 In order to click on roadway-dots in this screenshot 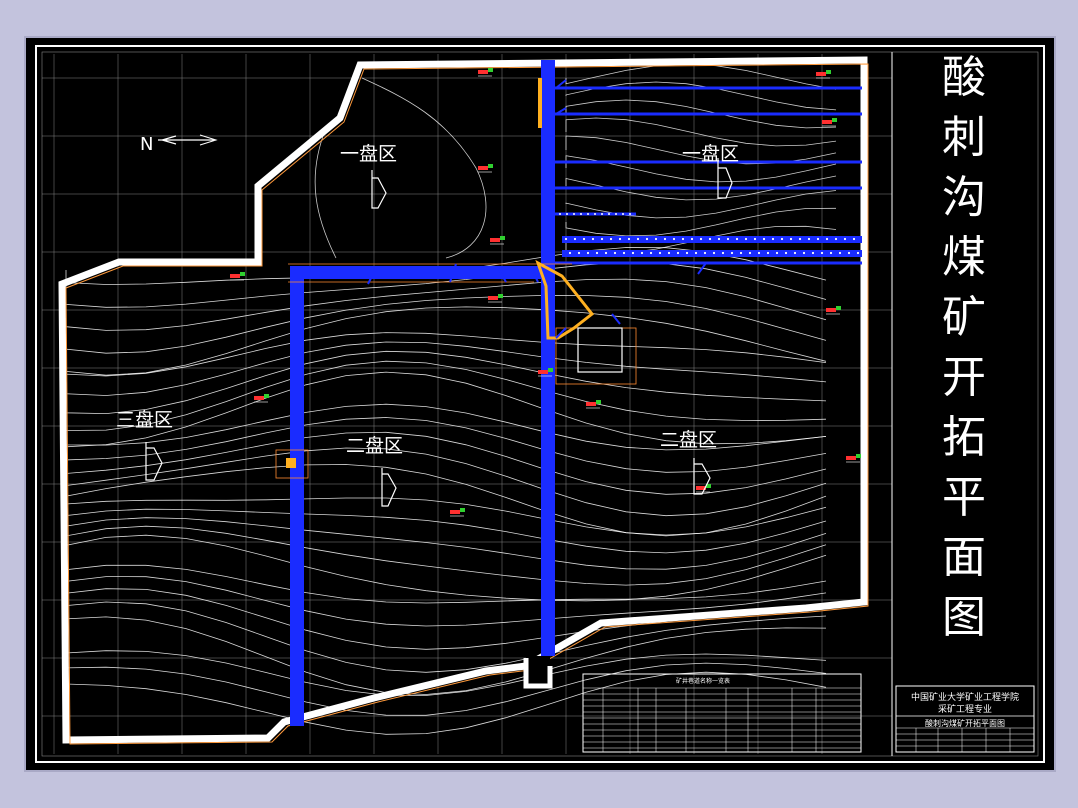, I will do `click(709, 234)`.